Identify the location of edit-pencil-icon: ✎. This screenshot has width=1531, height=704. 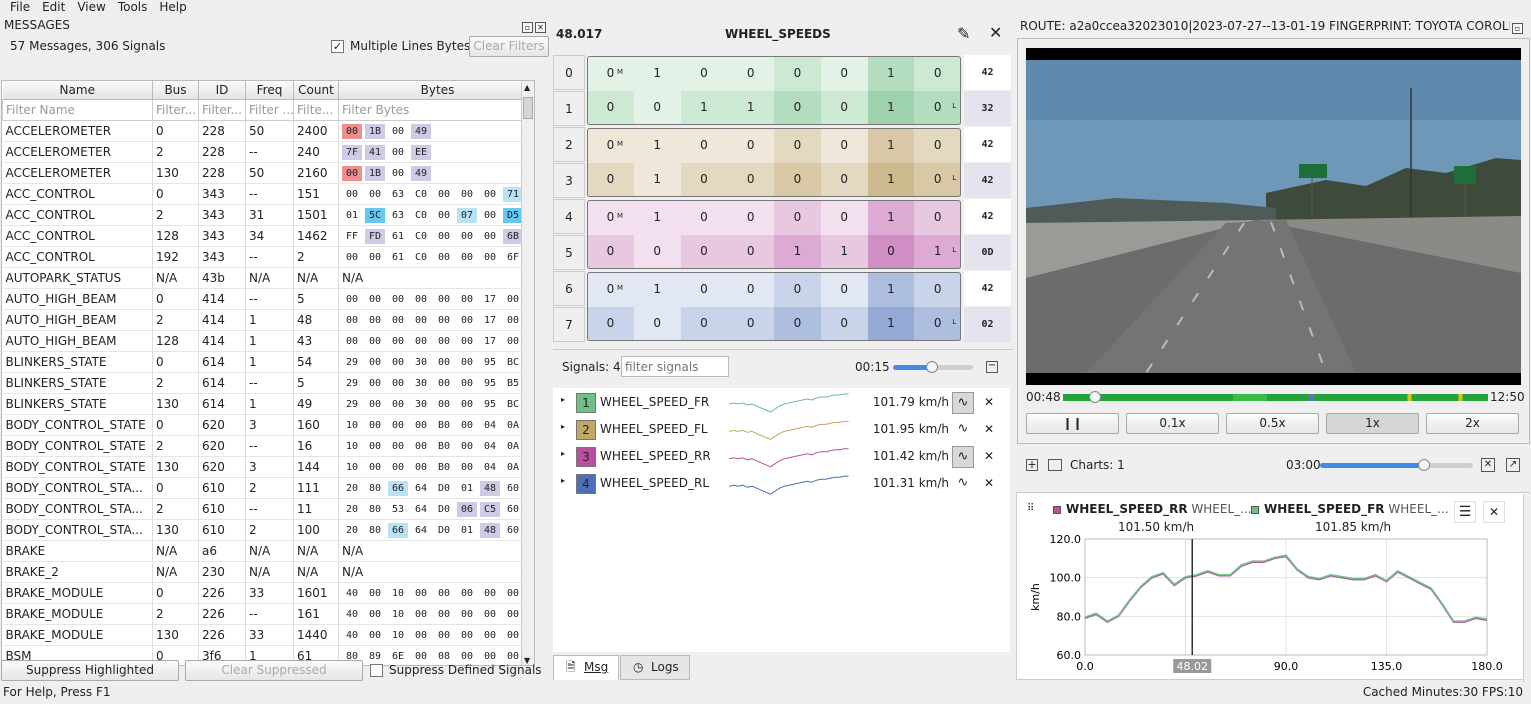
(963, 33).